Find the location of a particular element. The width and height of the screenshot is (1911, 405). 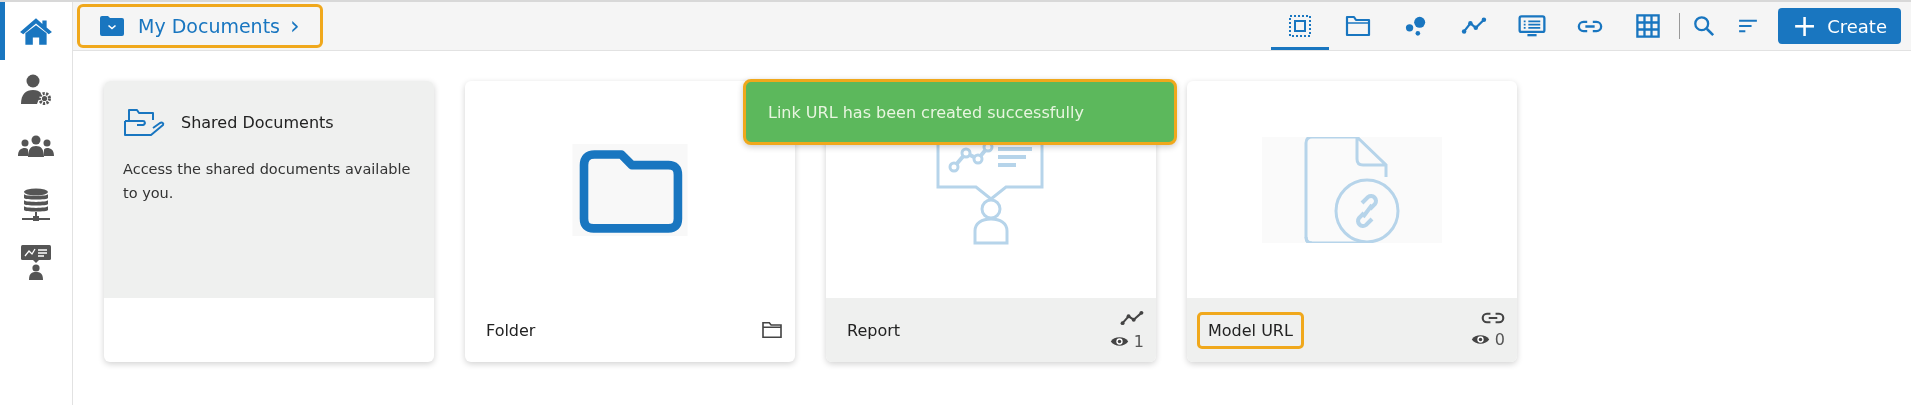

sort-icon is located at coordinates (1748, 26).